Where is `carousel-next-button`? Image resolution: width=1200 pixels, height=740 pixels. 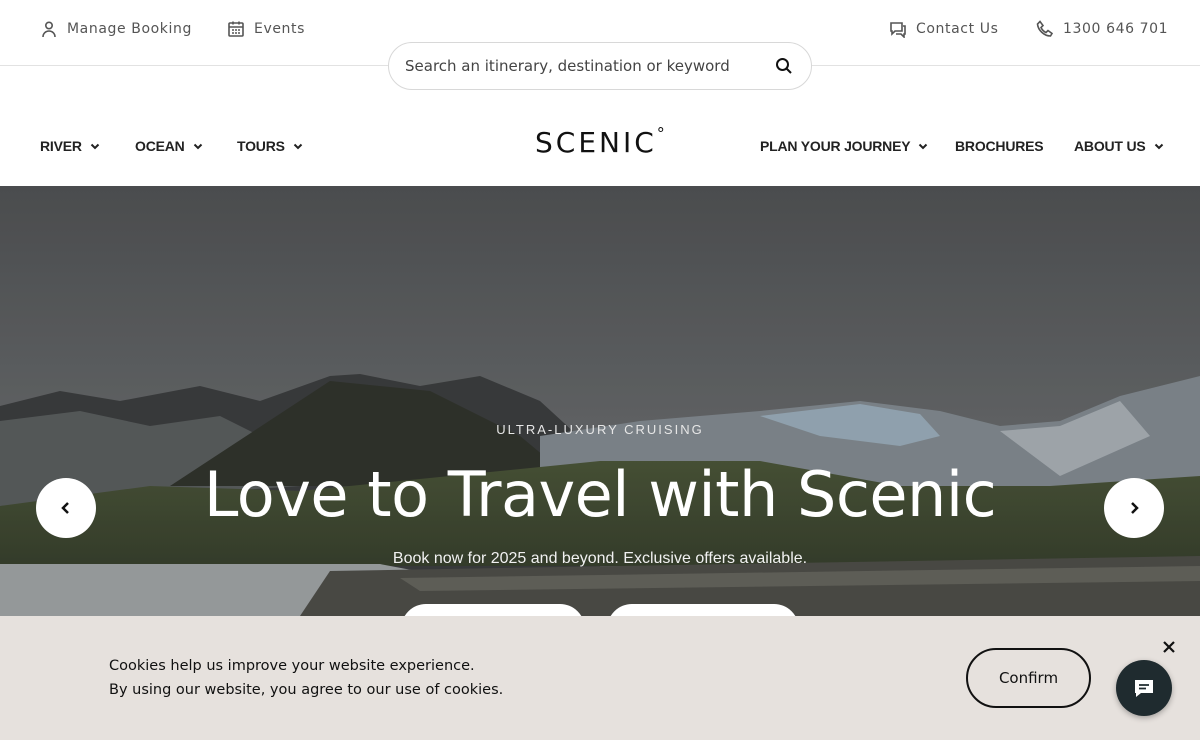 carousel-next-button is located at coordinates (1134, 508).